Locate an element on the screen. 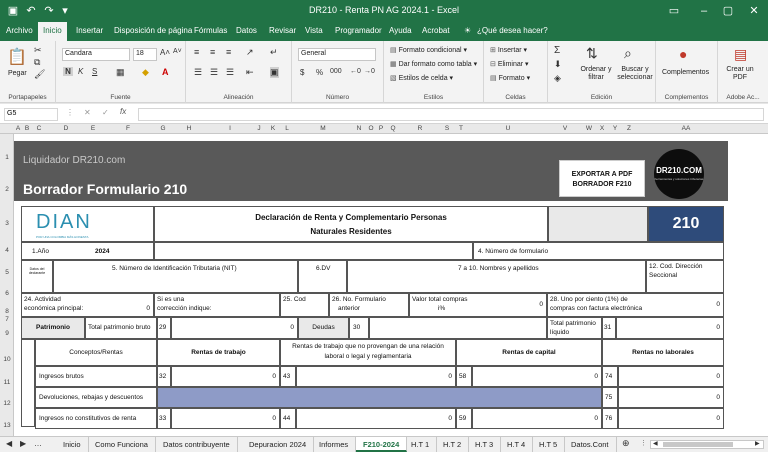 The width and height of the screenshot is (768, 452). correction-field: Si es una corrección indique: is located at coordinates (217, 305).